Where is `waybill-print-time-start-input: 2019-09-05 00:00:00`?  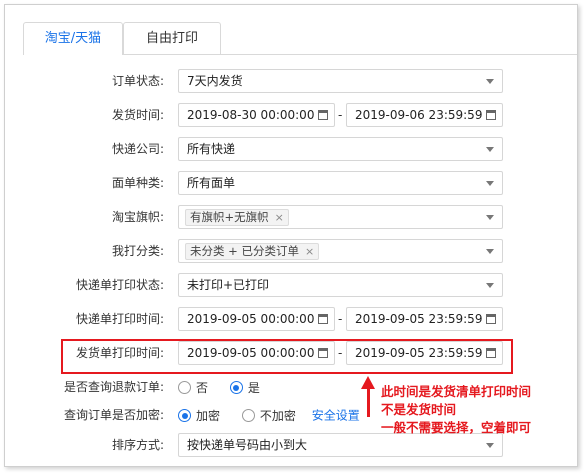 waybill-print-time-start-input: 2019-09-05 00:00:00 is located at coordinates (256, 319).